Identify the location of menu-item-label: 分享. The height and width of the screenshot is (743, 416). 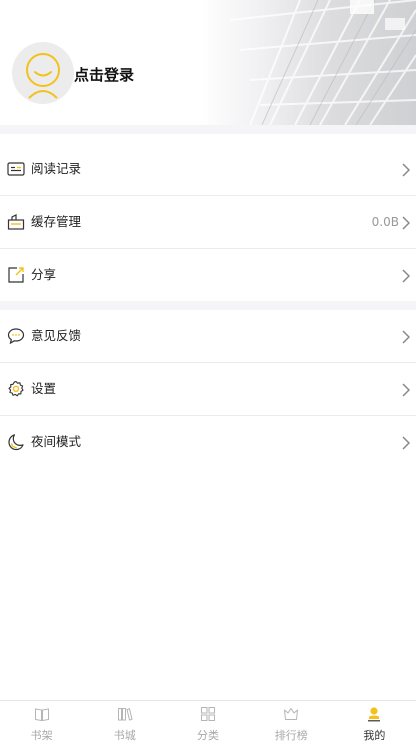
(44, 274).